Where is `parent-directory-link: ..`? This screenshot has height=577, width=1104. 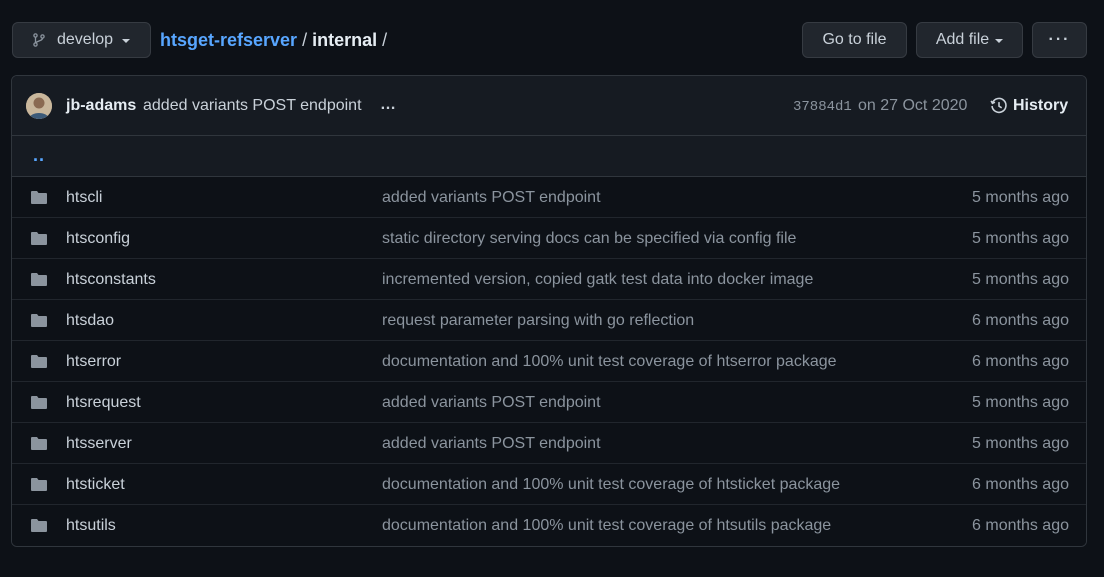 parent-directory-link: .. is located at coordinates (39, 155).